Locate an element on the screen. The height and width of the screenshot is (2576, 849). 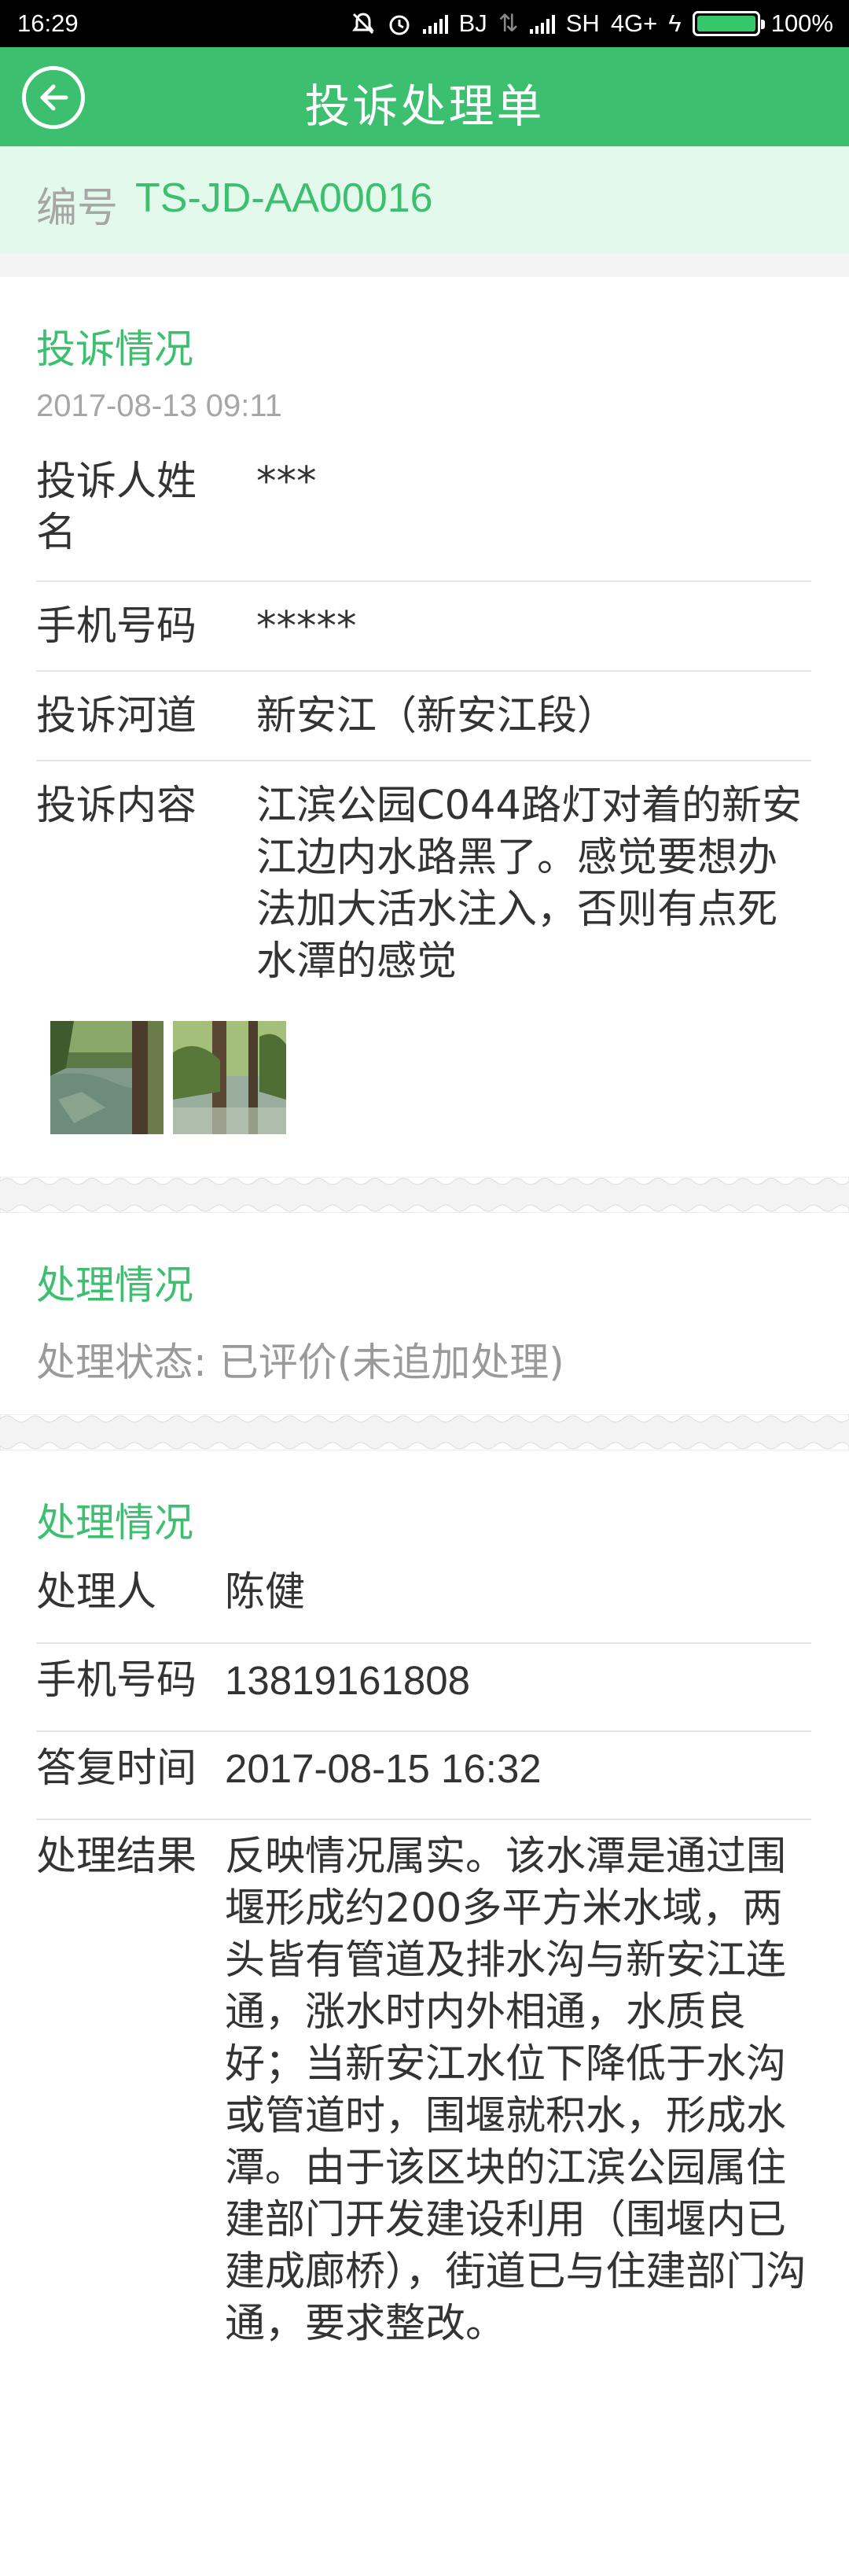
battery-icon is located at coordinates (728, 23).